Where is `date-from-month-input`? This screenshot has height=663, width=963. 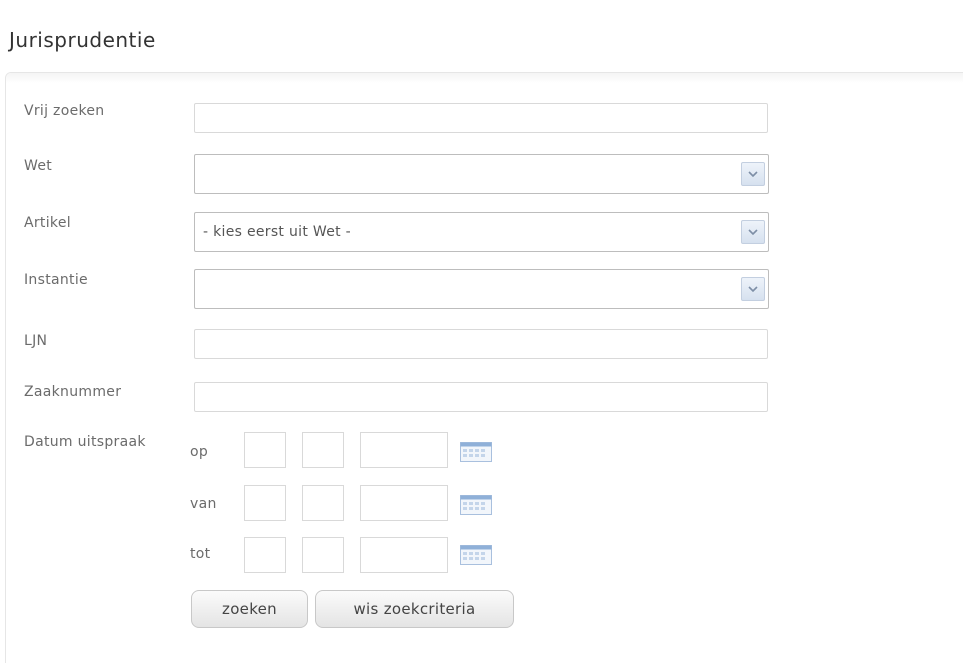 date-from-month-input is located at coordinates (323, 503).